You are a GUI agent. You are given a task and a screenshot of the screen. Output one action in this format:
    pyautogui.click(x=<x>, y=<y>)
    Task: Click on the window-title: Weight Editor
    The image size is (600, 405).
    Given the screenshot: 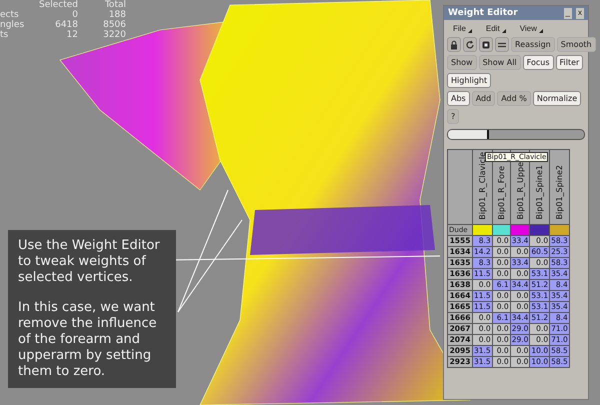 What is the action you would take?
    pyautogui.click(x=483, y=13)
    